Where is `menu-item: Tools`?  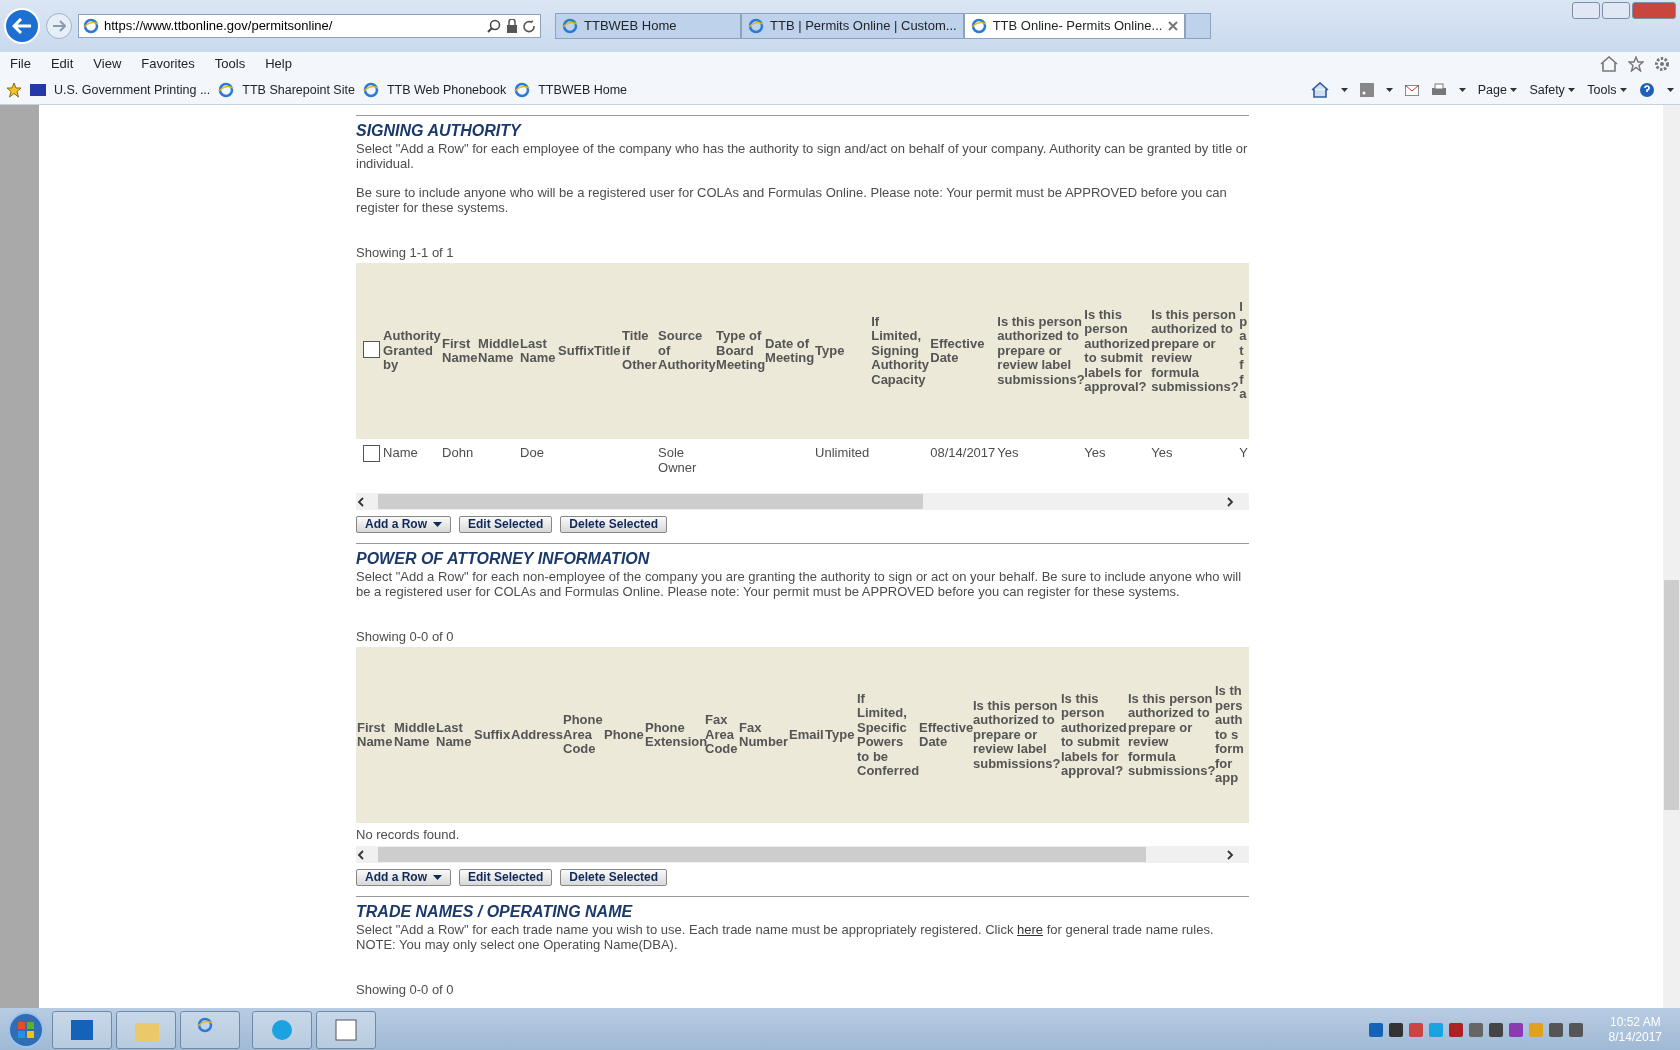
menu-item: Tools is located at coordinates (230, 64).